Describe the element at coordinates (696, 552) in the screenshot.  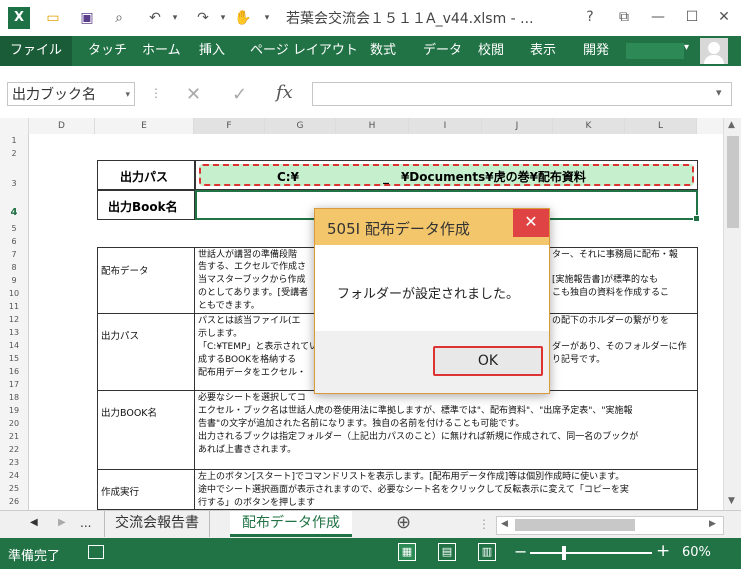
I see `zoom-level: 60%` at that location.